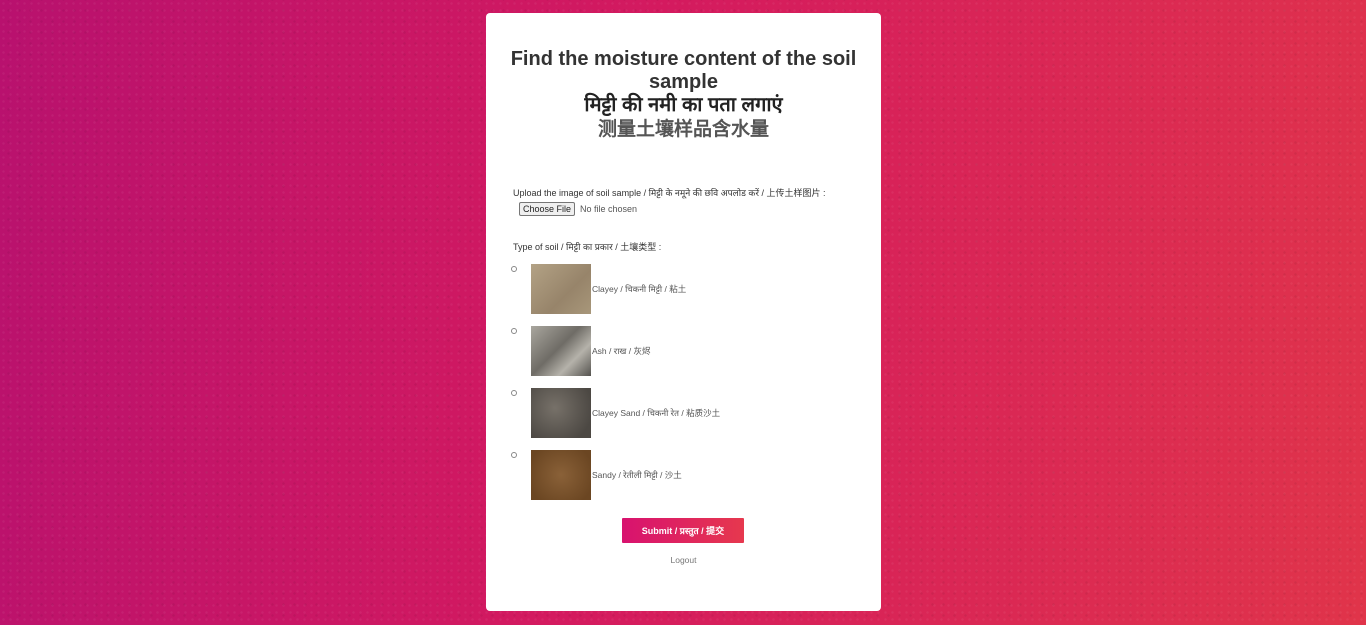 The height and width of the screenshot is (625, 1366). I want to click on choose-file-button: Choose File, so click(547, 209).